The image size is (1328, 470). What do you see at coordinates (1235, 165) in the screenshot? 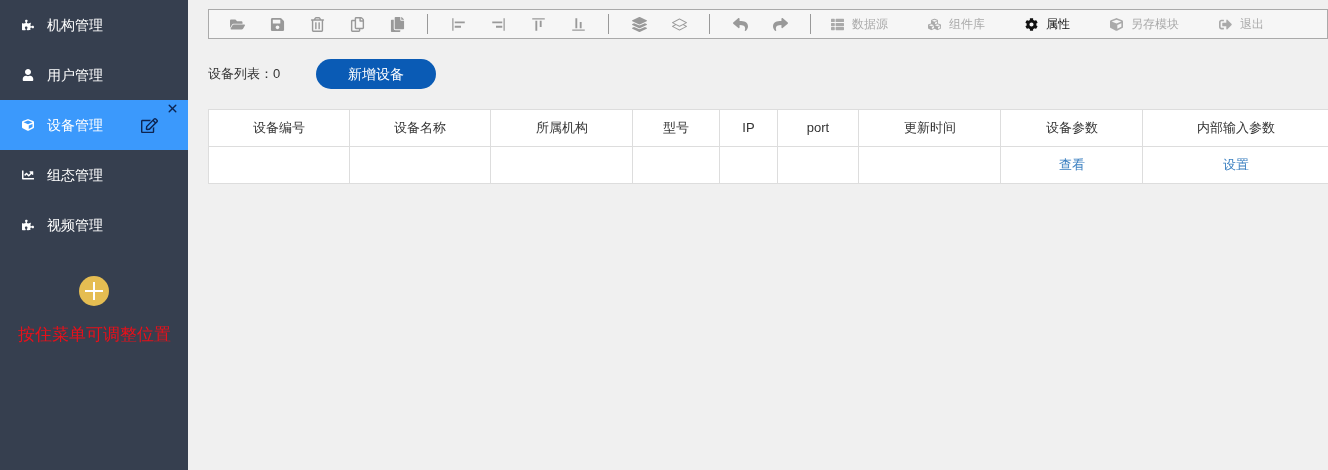
I see `settings-link: 设置` at bounding box center [1235, 165].